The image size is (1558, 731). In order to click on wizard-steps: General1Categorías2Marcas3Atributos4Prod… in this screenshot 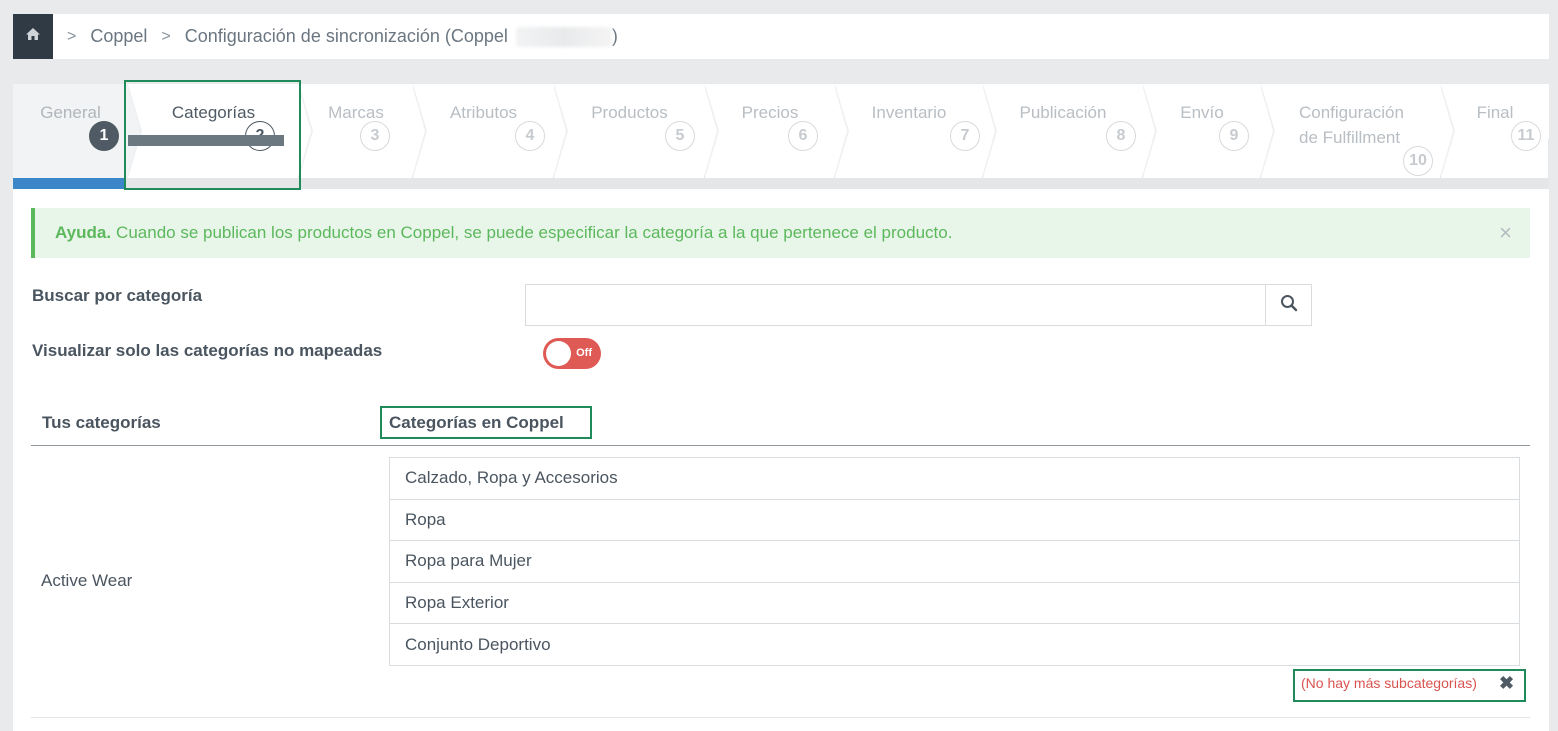, I will do `click(781, 131)`.